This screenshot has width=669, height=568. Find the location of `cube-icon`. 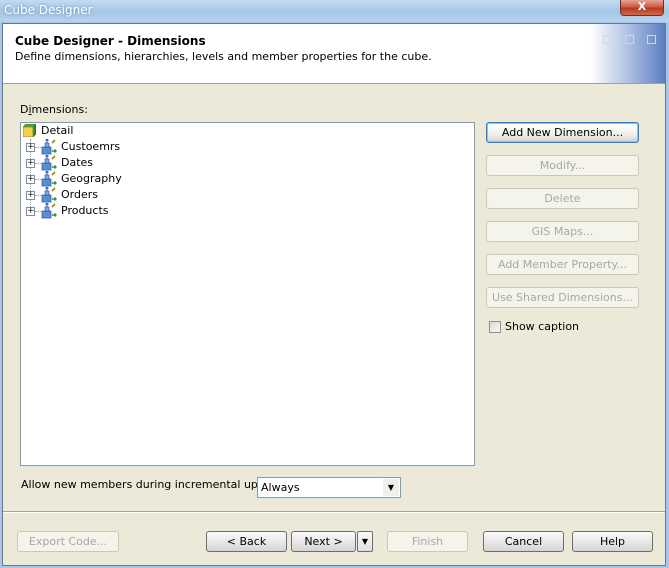

cube-icon is located at coordinates (29, 130).